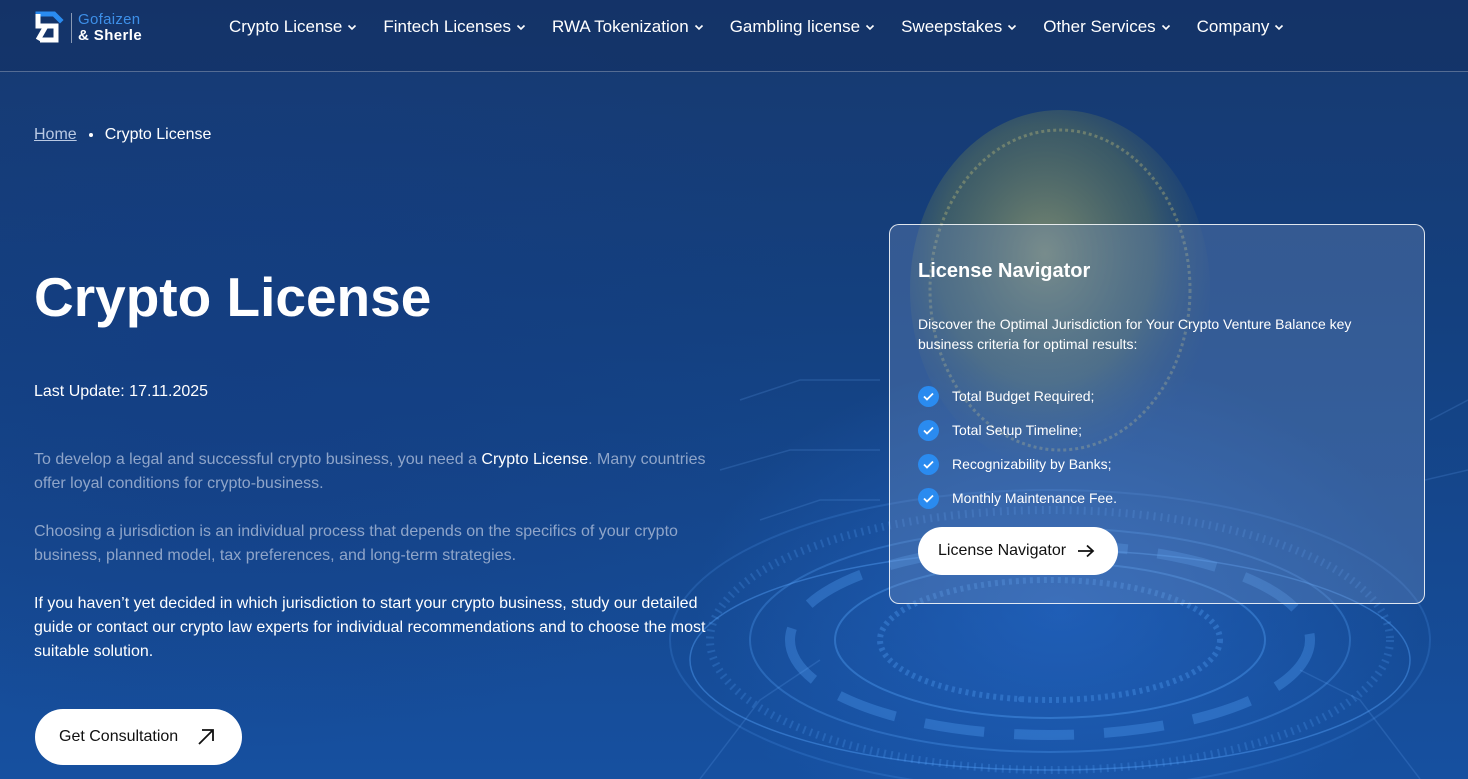 The width and height of the screenshot is (1468, 779). Describe the element at coordinates (158, 134) in the screenshot. I see `breadcrumb-current: Crypto License` at that location.